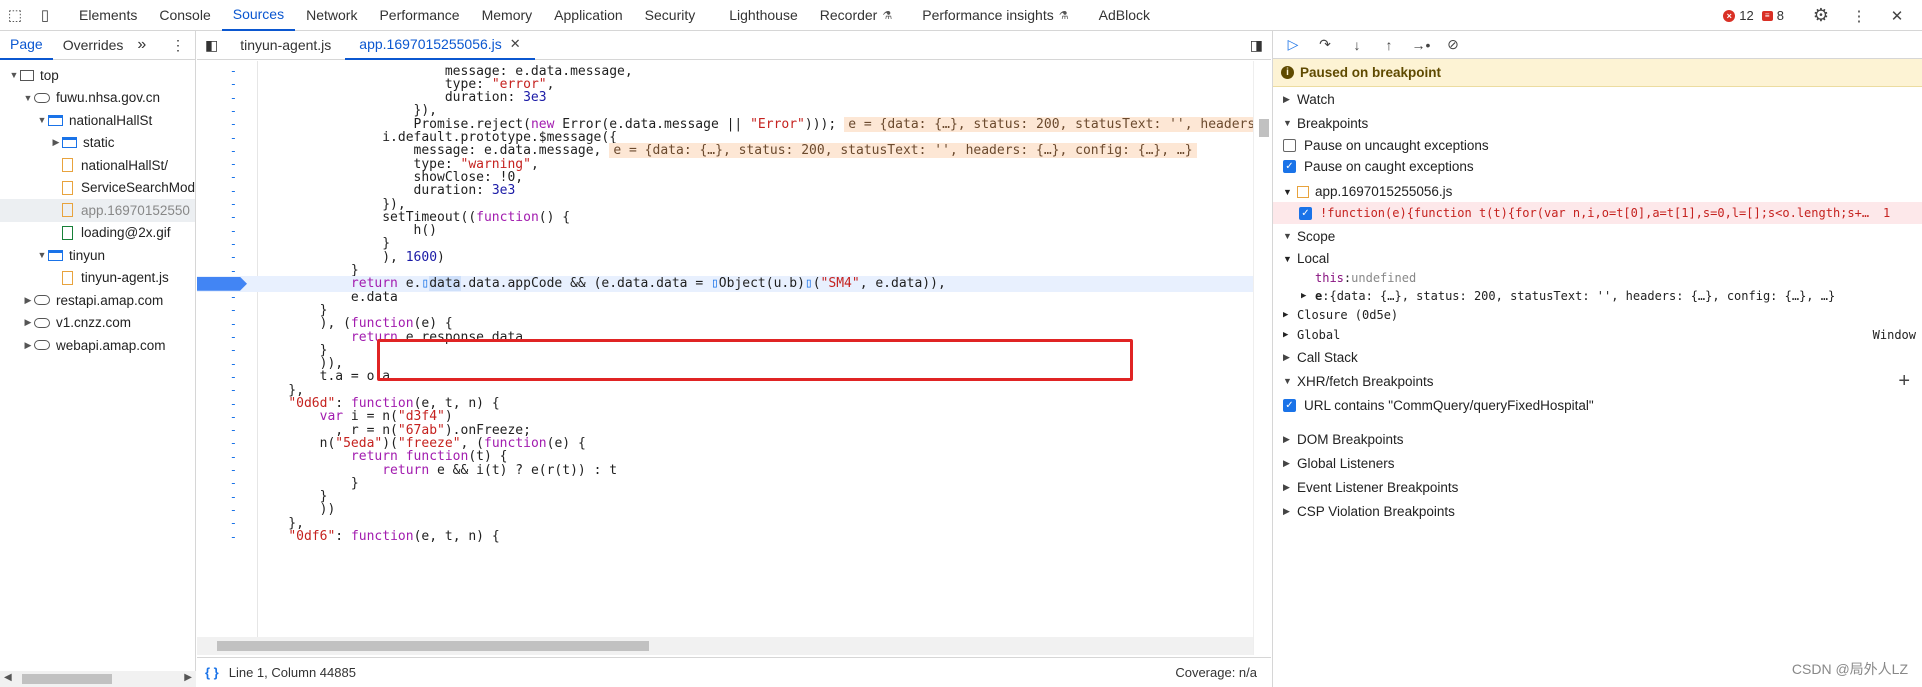 The width and height of the screenshot is (1922, 687). Describe the element at coordinates (419, 15) in the screenshot. I see `tab-performance: Performance` at that location.